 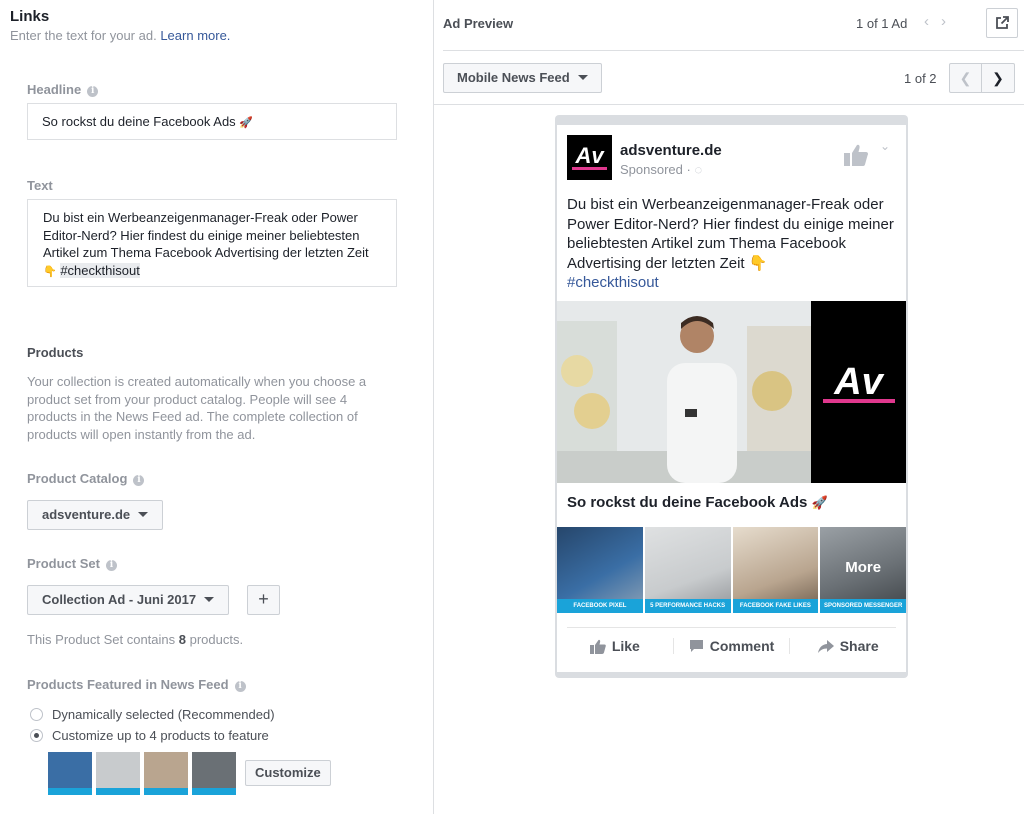 I want to click on hero-photo, so click(x=684, y=392).